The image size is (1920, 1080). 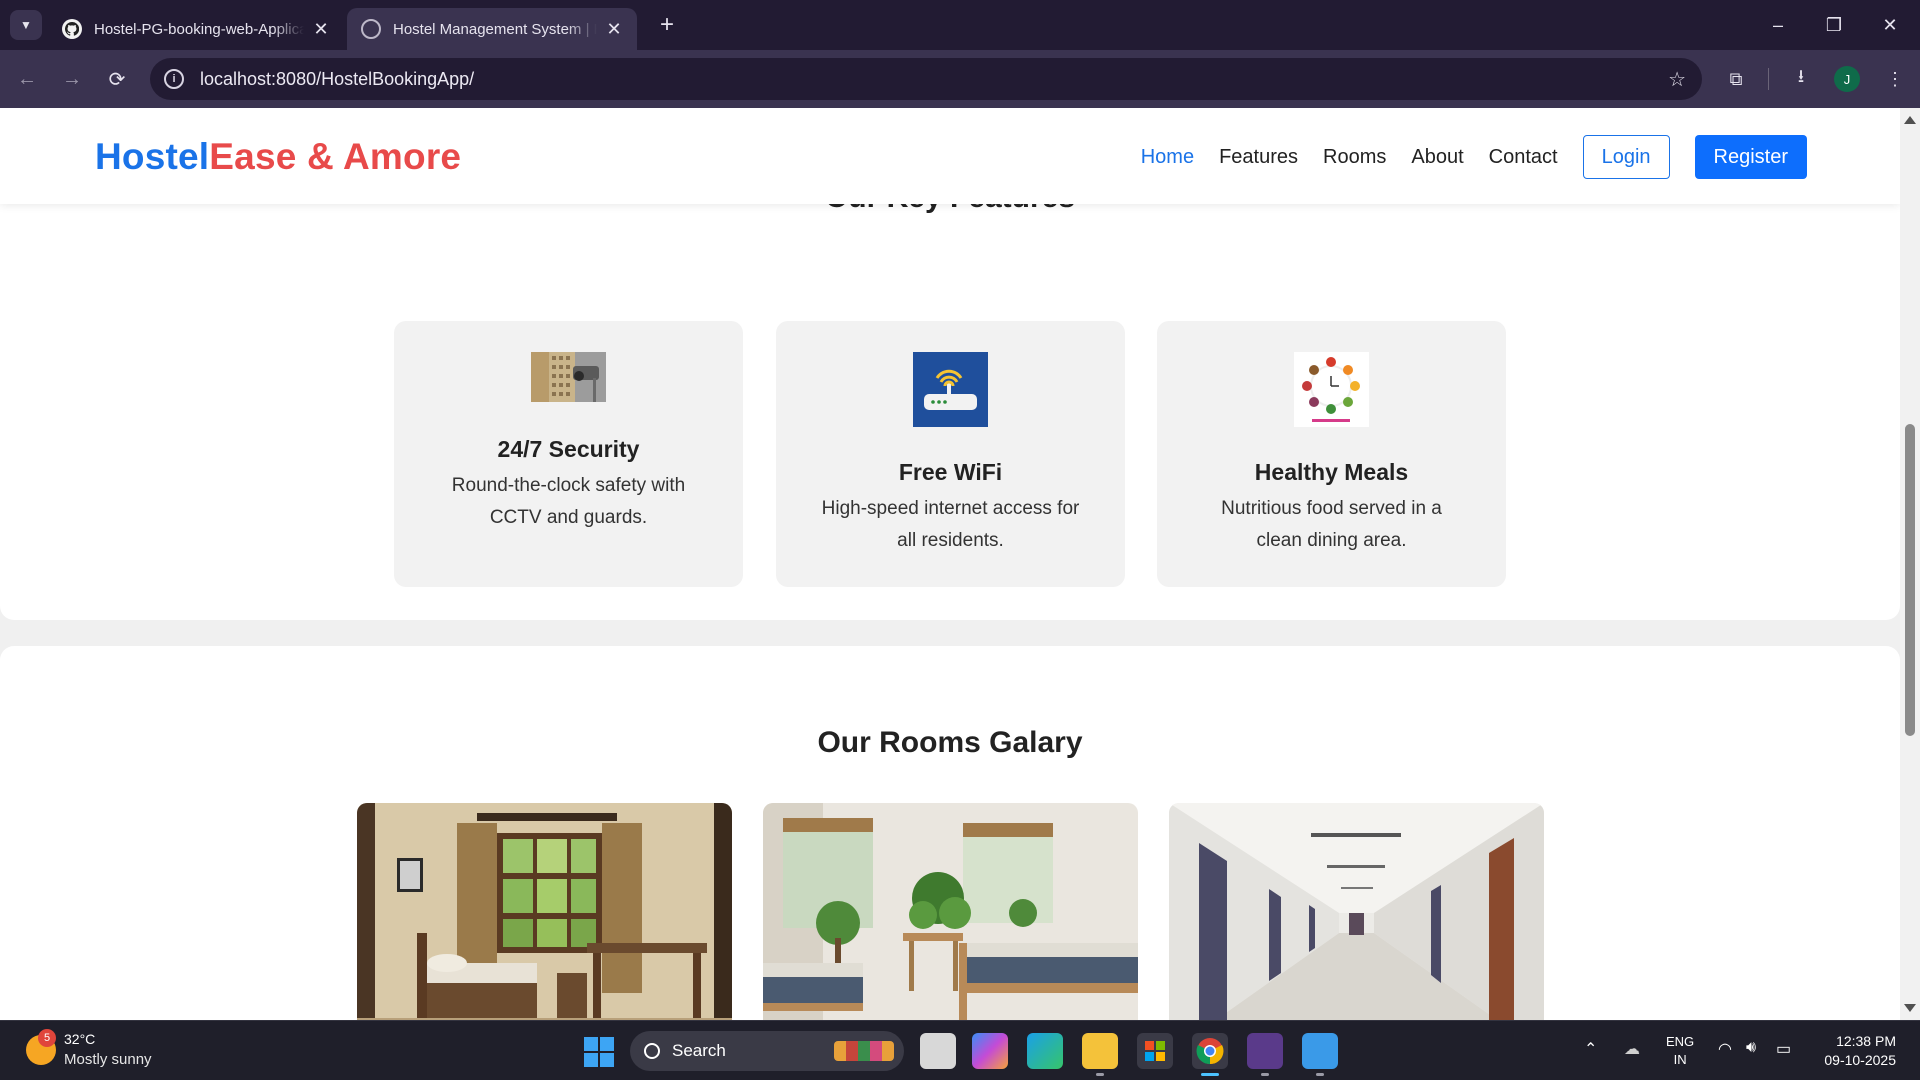 I want to click on wifi-router-icon, so click(x=950, y=389).